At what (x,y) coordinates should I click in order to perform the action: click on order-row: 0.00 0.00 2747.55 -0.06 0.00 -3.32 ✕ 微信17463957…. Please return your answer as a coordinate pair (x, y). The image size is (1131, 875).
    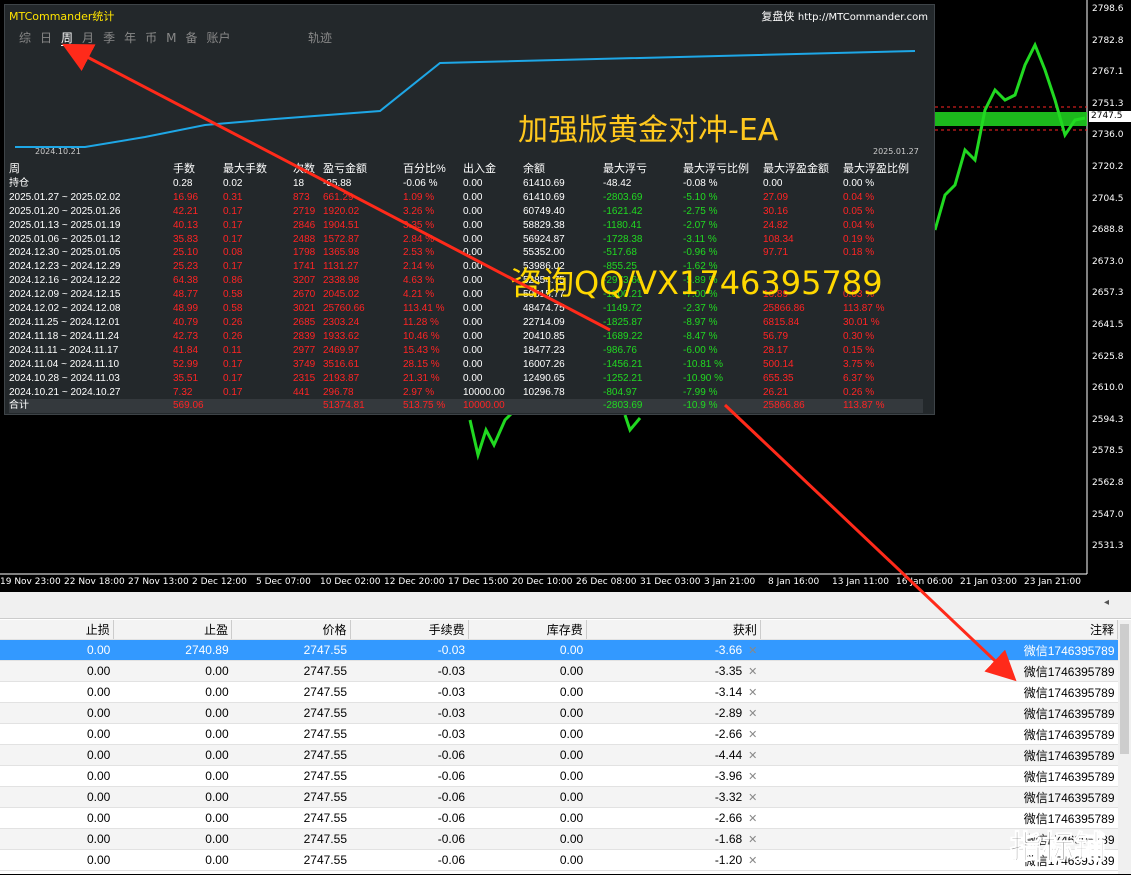
    Looking at the image, I should click on (559, 797).